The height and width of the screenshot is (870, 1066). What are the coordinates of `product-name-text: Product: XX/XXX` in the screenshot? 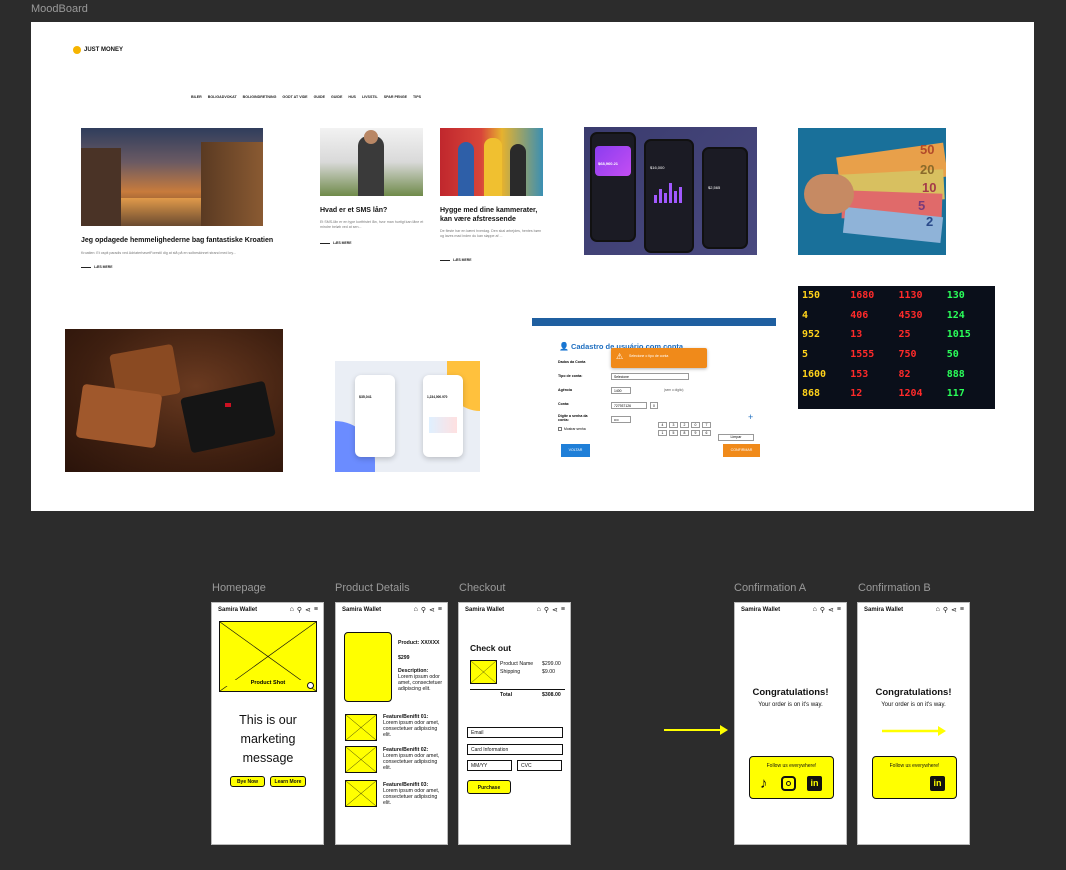 It's located at (419, 643).